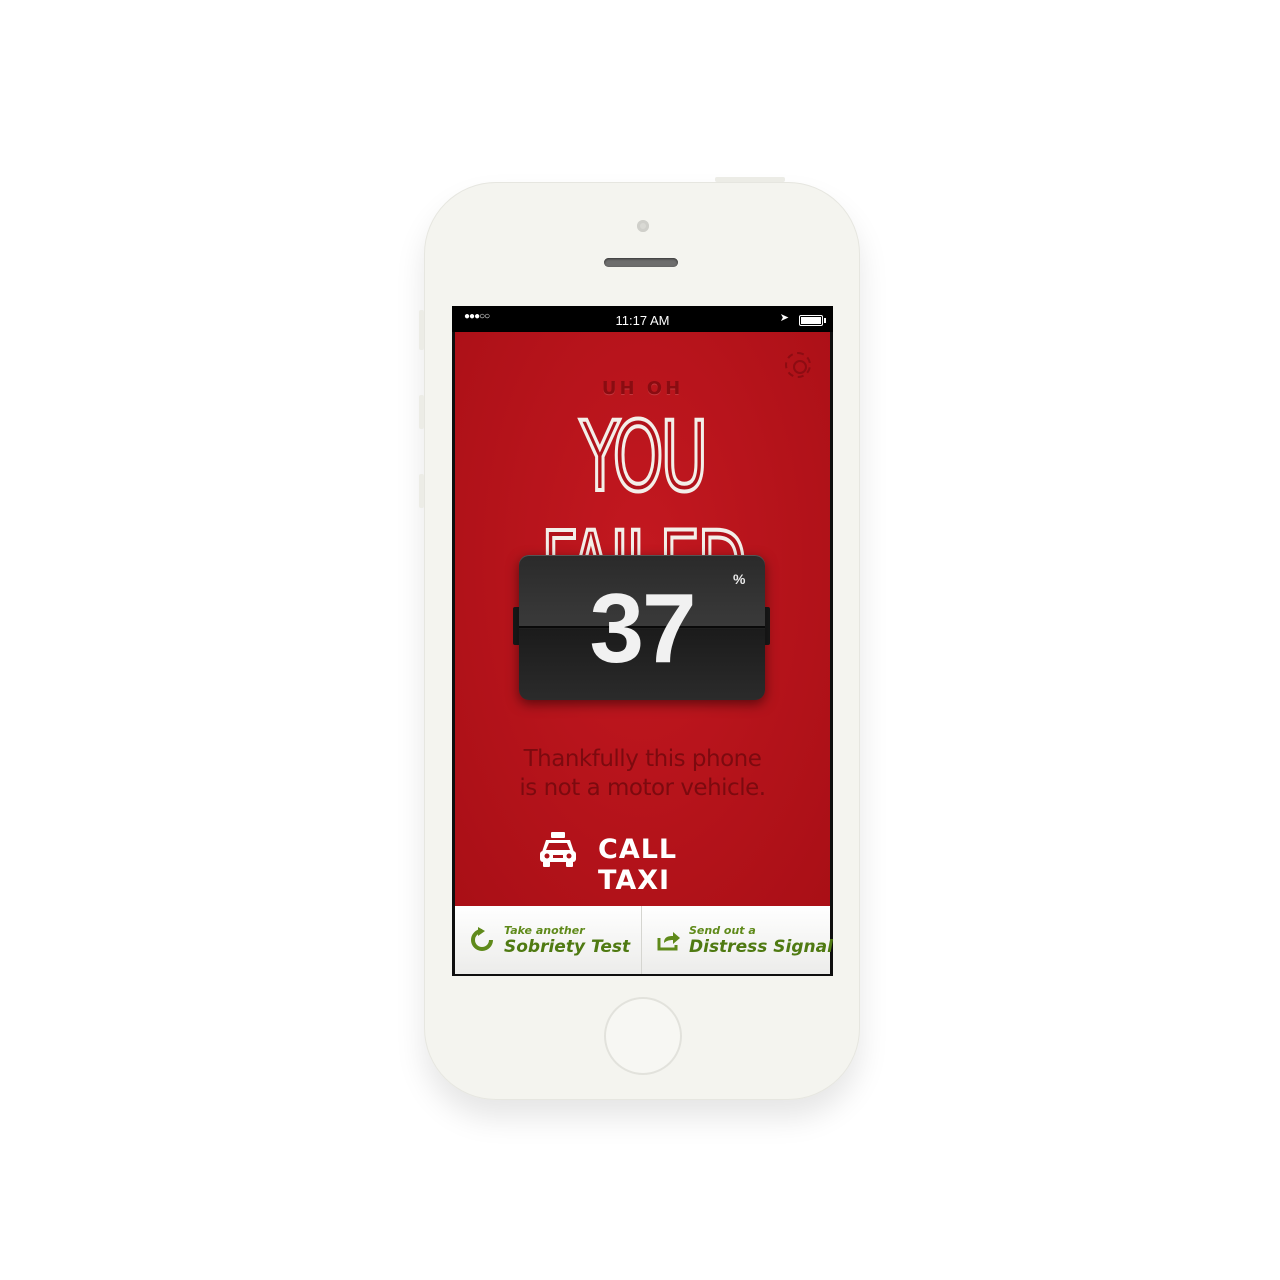 This screenshot has height=1280, width=1280. What do you see at coordinates (421, 330) in the screenshot?
I see `mute-switch` at bounding box center [421, 330].